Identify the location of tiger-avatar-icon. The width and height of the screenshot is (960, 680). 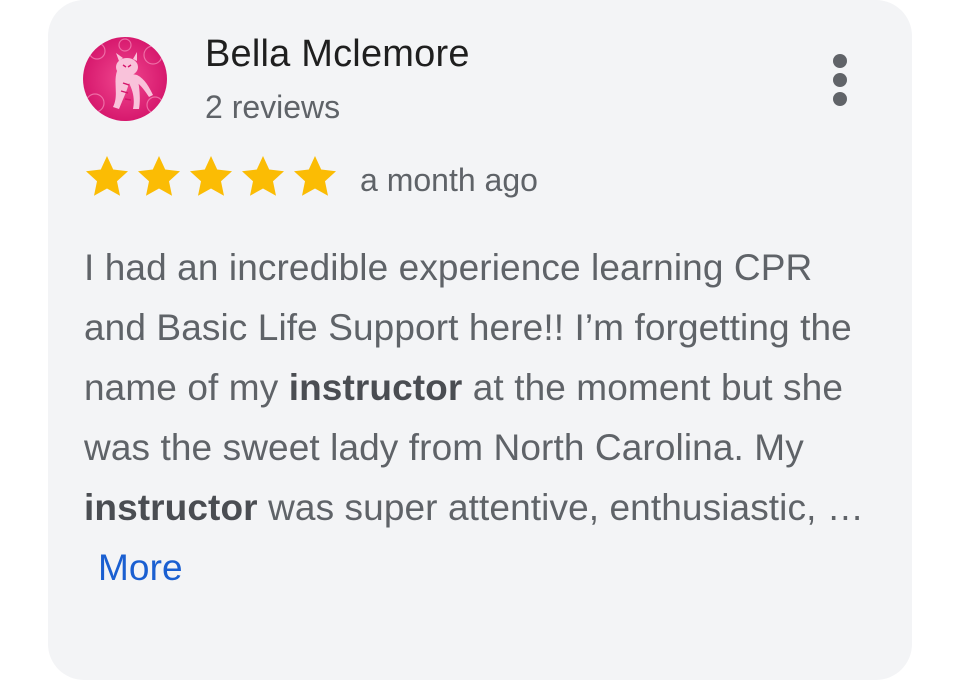
(125, 79).